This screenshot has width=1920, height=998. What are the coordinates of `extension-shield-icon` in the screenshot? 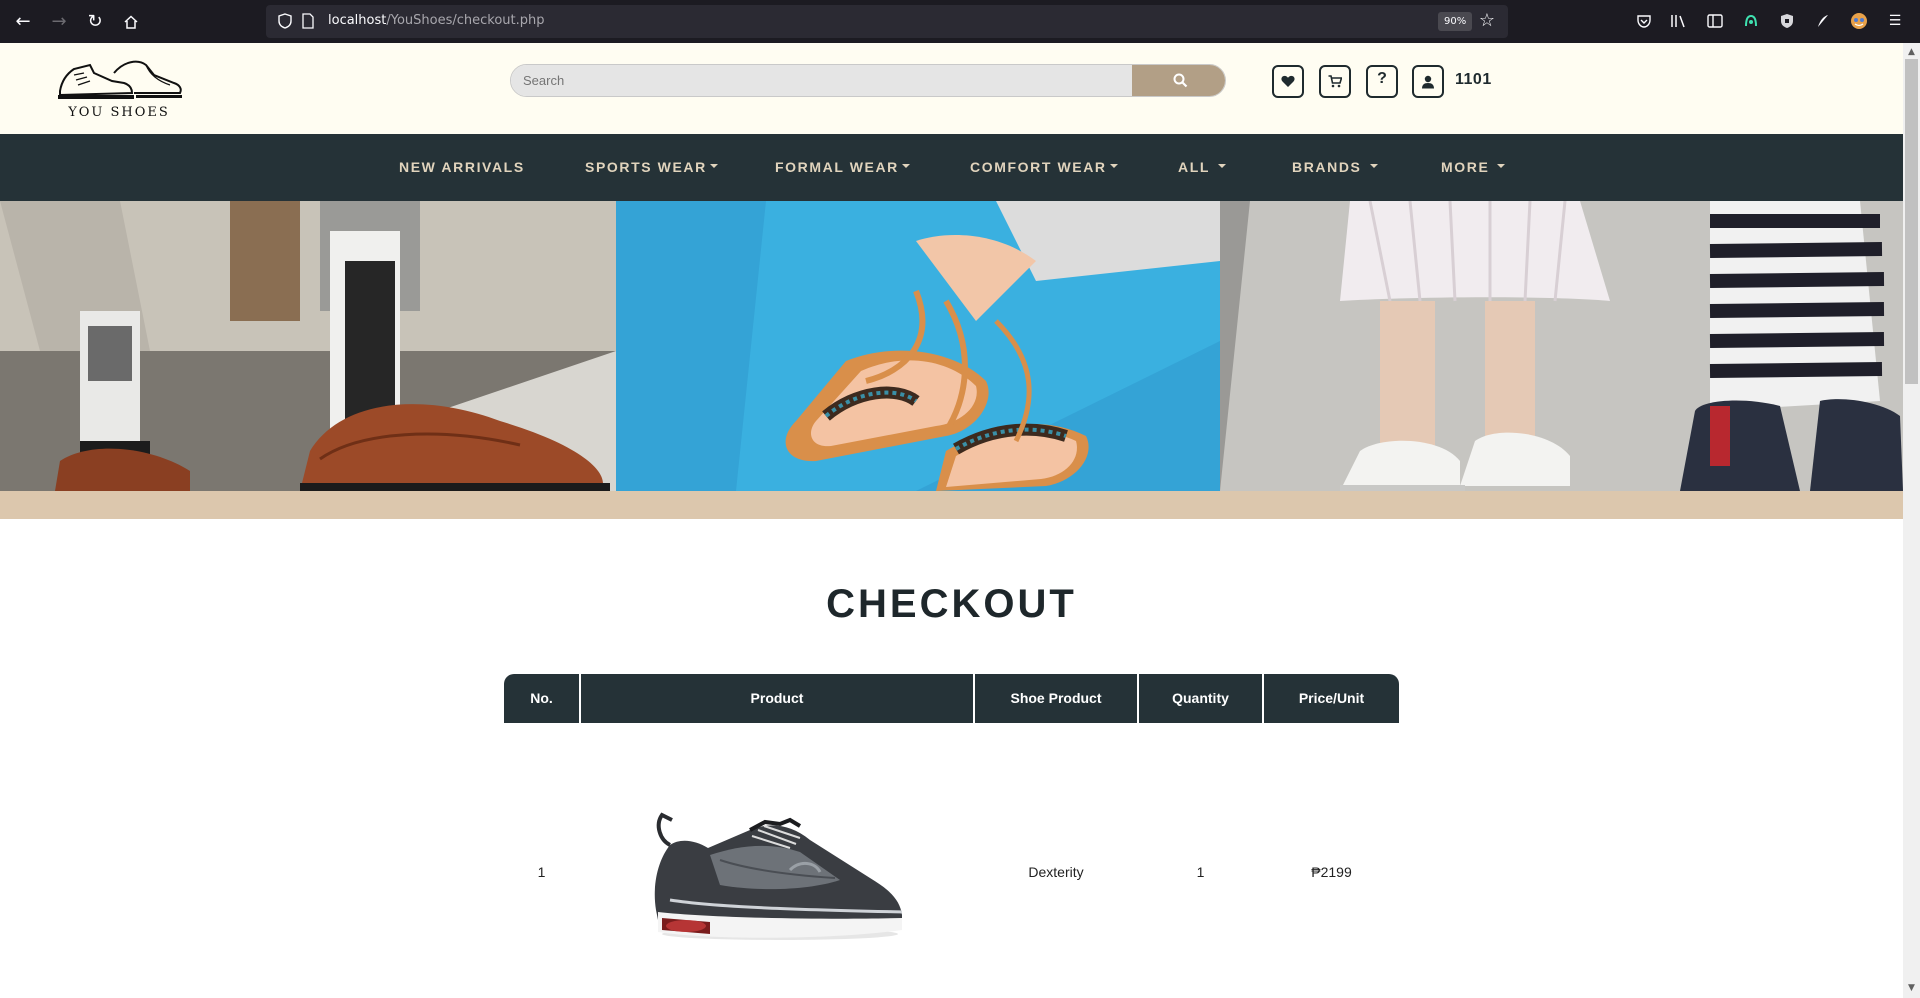 It's located at (1787, 21).